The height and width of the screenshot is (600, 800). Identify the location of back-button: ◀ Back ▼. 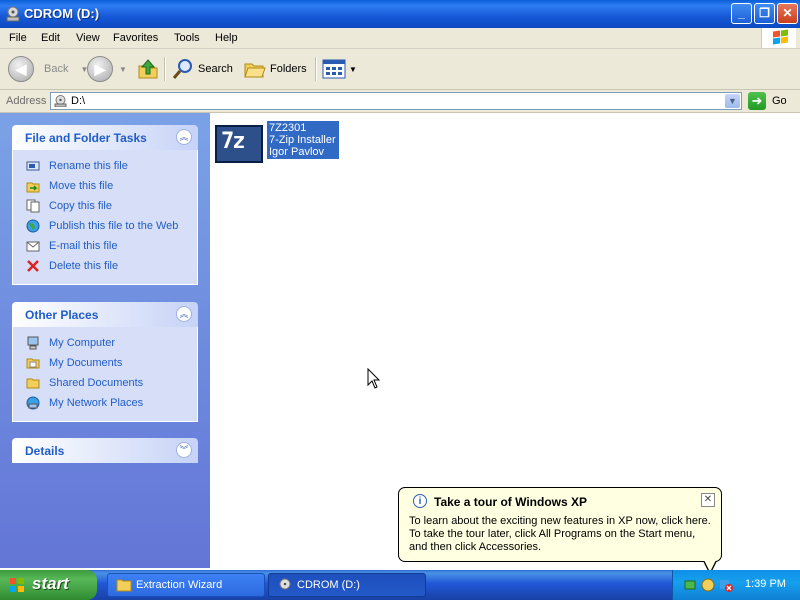
(48, 69).